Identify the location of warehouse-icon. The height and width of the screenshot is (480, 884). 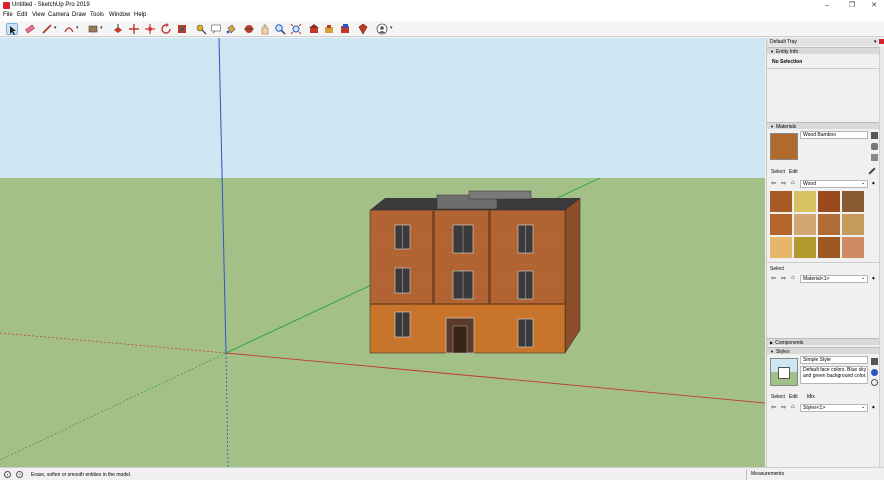
(314, 29).